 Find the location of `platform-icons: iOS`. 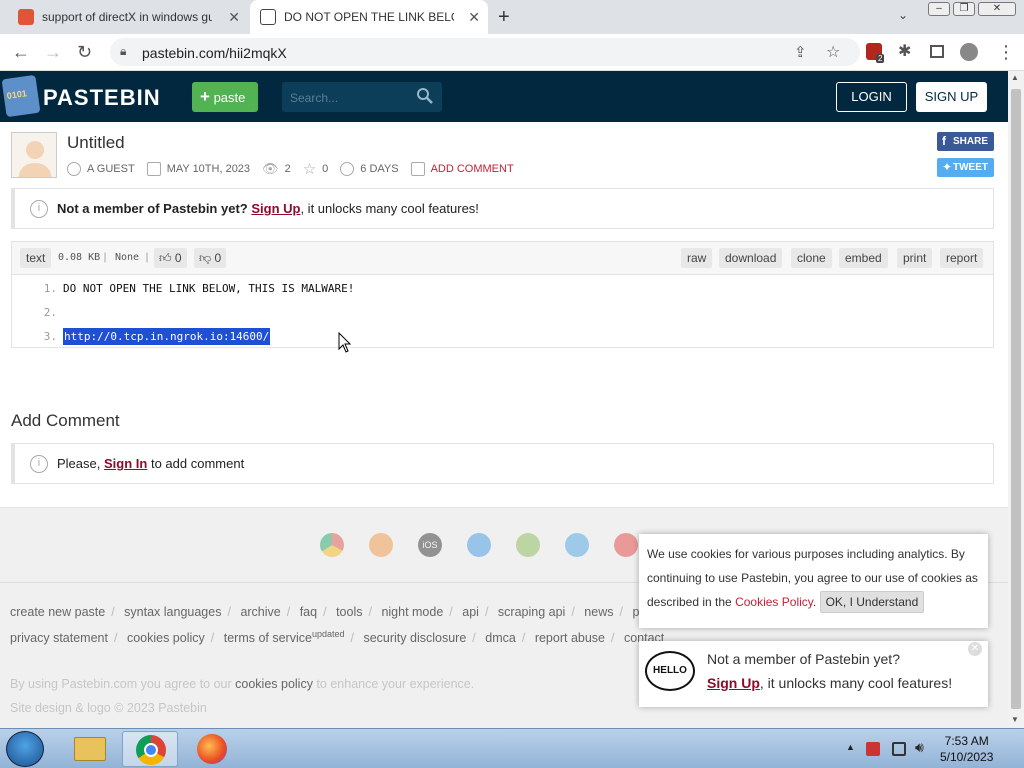

platform-icons: iOS is located at coordinates (491, 545).